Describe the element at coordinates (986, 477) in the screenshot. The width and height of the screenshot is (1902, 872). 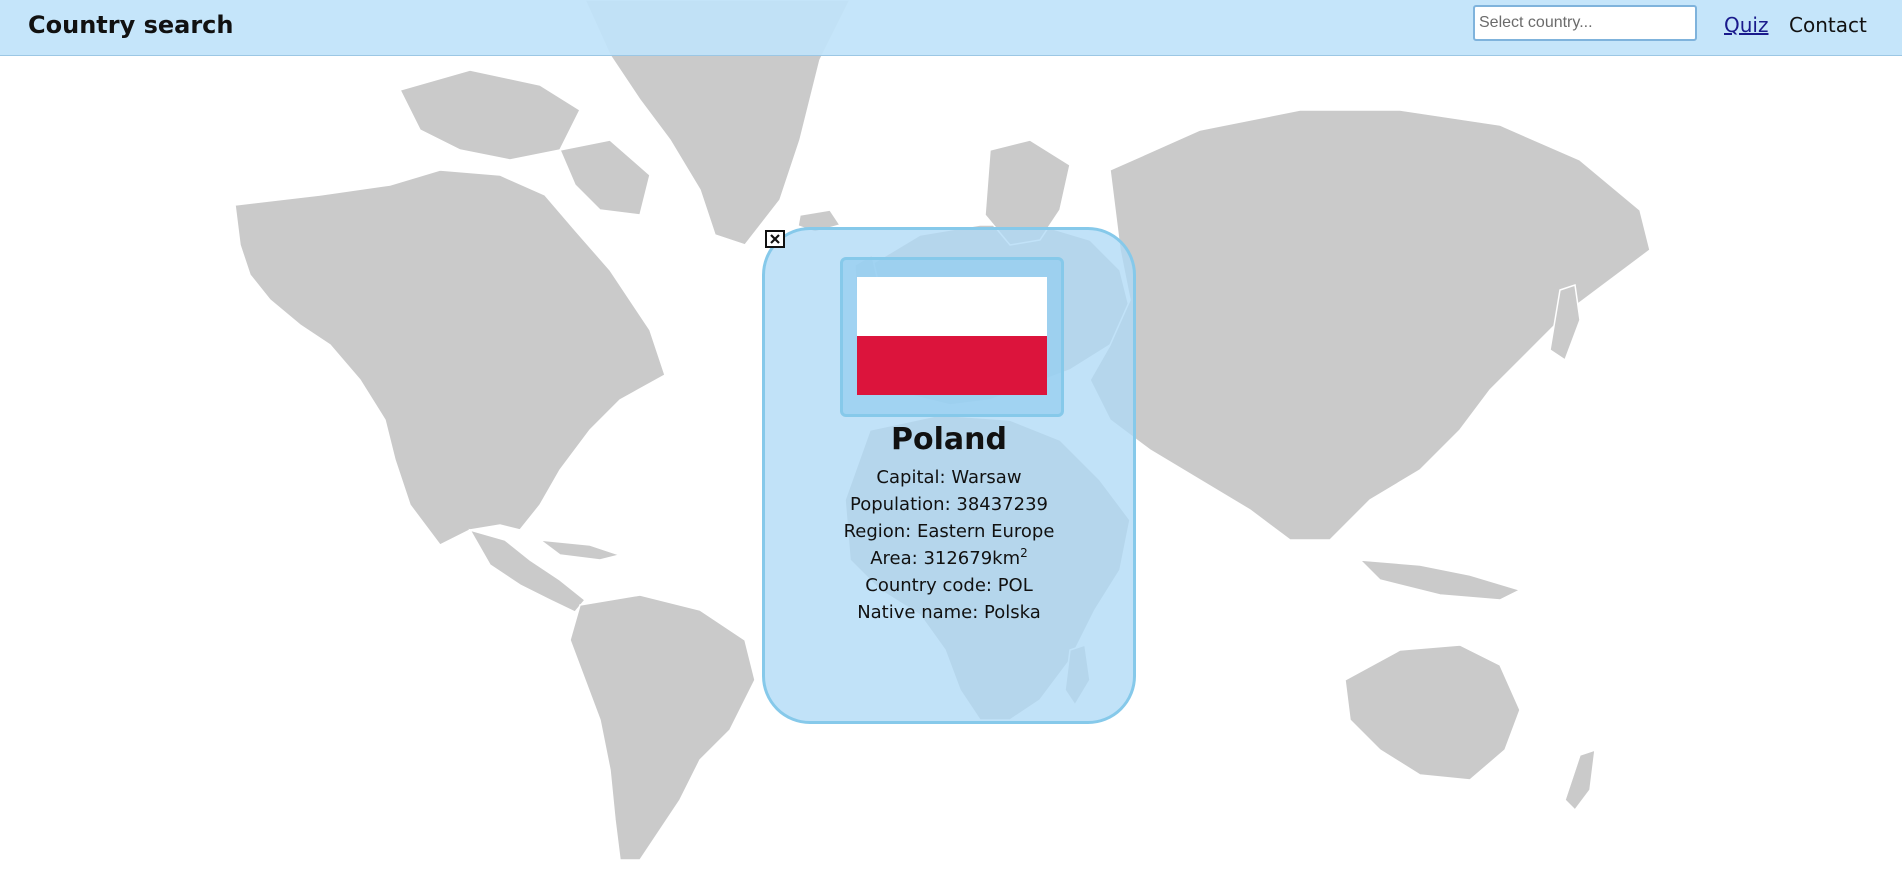
I see `capital-value: Warsaw` at that location.